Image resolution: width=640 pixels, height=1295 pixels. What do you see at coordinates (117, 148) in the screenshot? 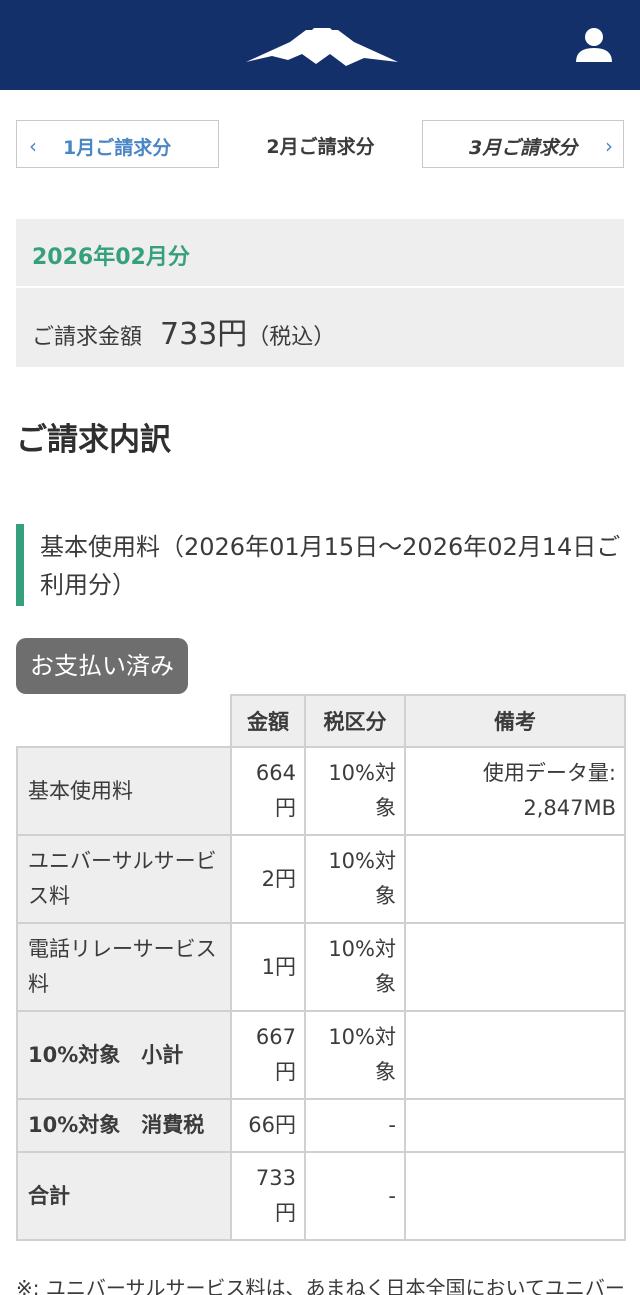
I see `prev-month-label: 1月ご請求分` at bounding box center [117, 148].